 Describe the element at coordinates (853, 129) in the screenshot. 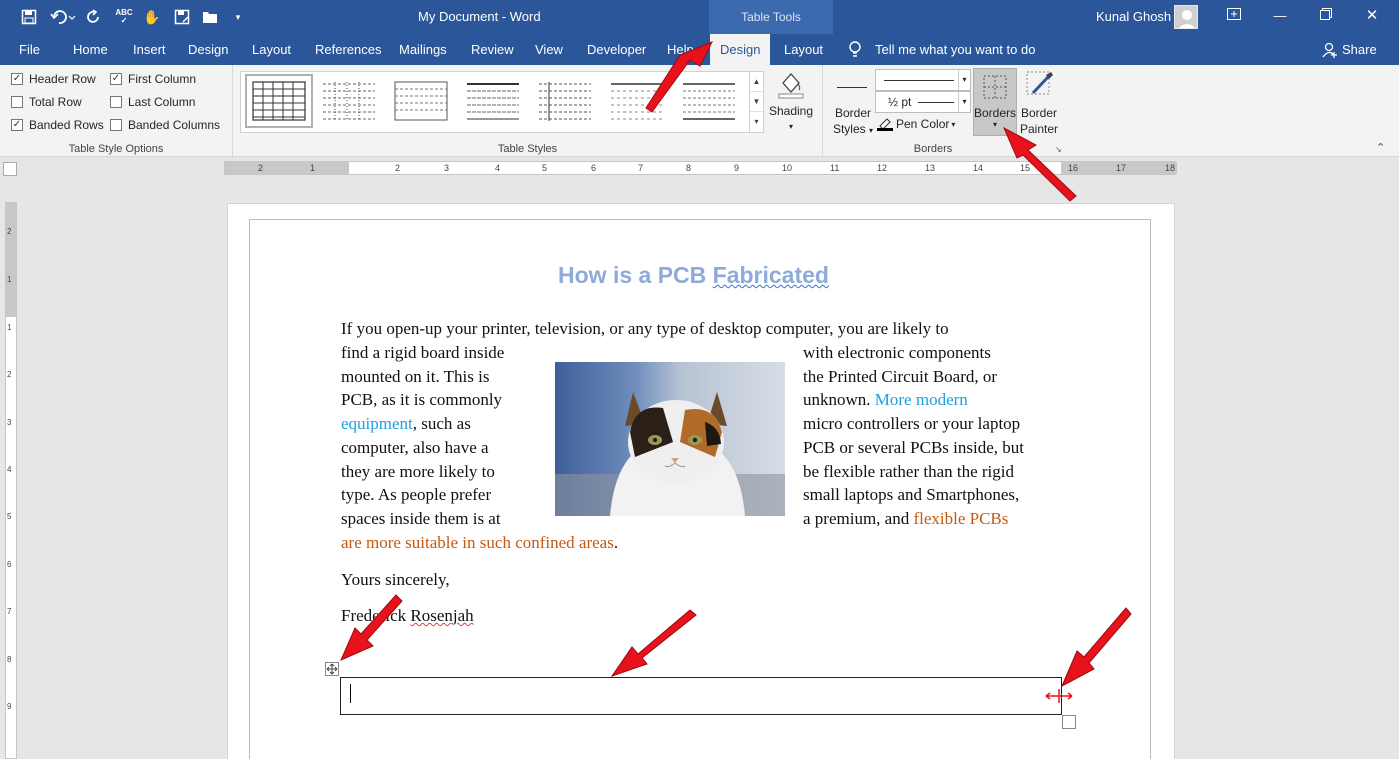

I see `border-styles-label-2: Styles ▾` at that location.